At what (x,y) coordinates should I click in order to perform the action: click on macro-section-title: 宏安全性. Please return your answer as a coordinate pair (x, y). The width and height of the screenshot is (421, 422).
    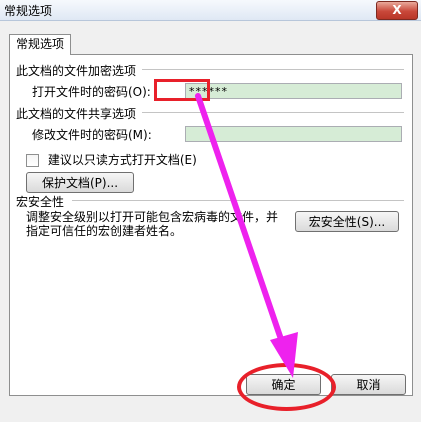
    Looking at the image, I should click on (40, 202).